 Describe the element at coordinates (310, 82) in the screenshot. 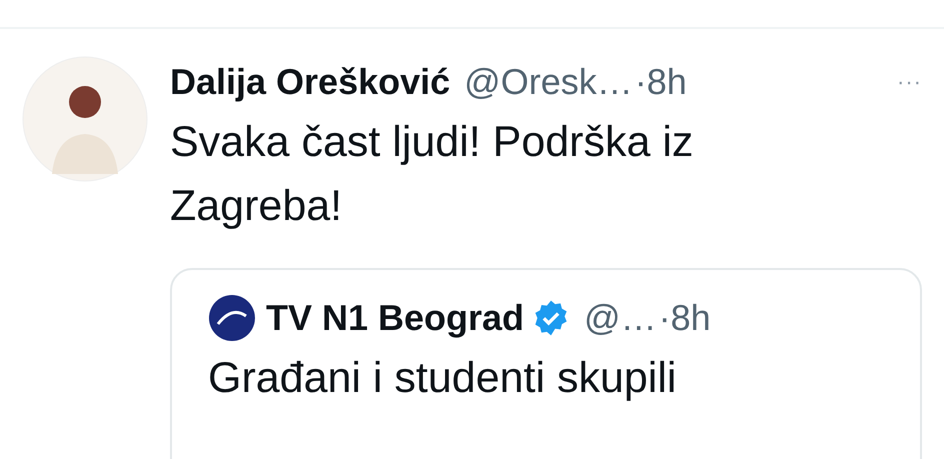

I see `author-name: Dalija Orešković` at that location.